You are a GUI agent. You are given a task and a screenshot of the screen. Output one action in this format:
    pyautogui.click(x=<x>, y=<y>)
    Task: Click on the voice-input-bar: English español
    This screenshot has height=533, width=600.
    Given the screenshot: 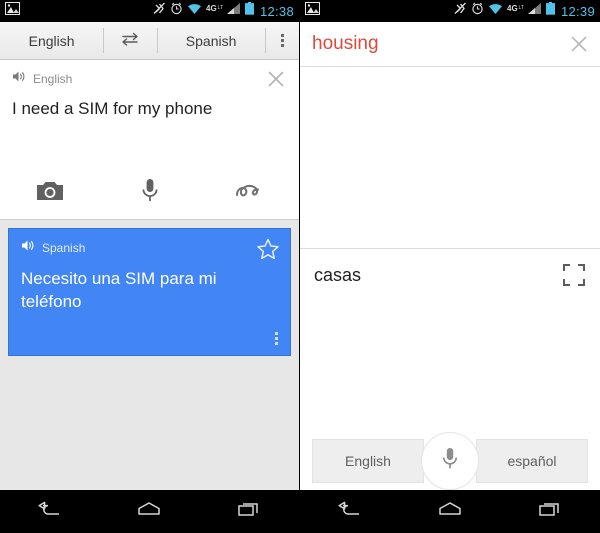 What is the action you would take?
    pyautogui.click(x=450, y=461)
    